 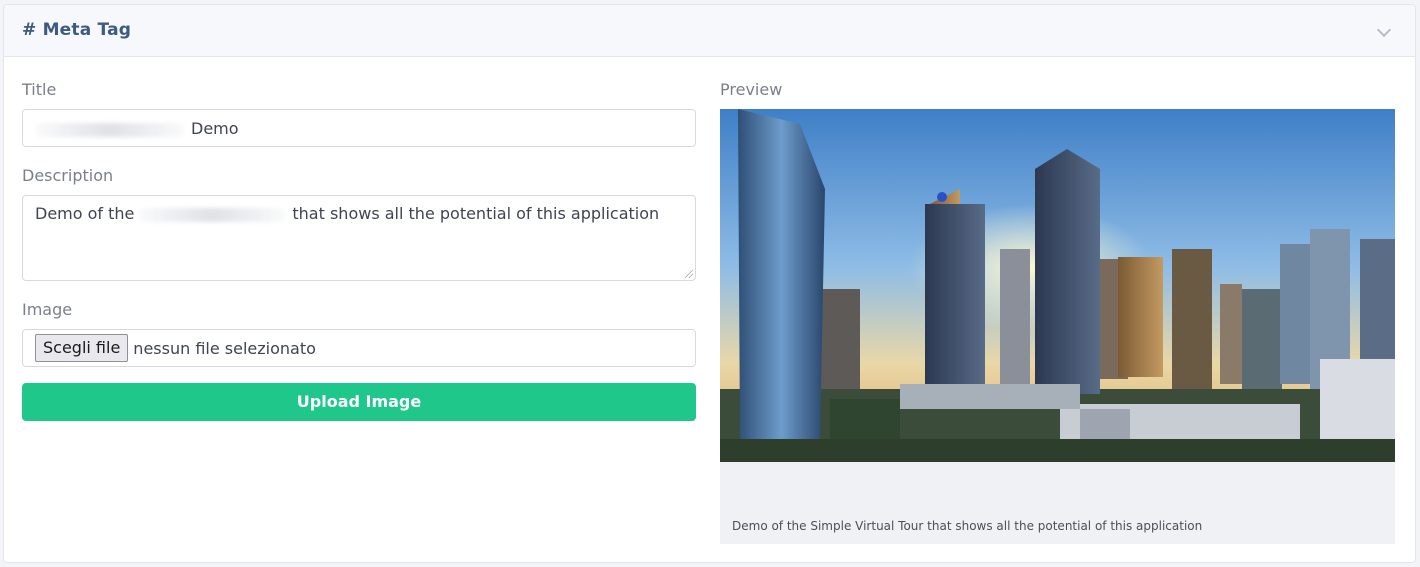 I want to click on choose-file-button: Scegli file, so click(x=82, y=348).